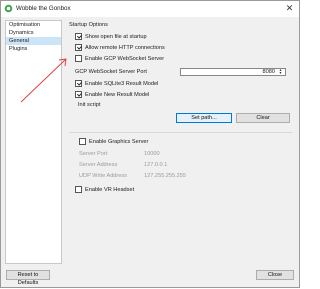 Image resolution: width=320 pixels, height=289 pixels. What do you see at coordinates (89, 105) in the screenshot?
I see `init-script-label: Init script` at bounding box center [89, 105].